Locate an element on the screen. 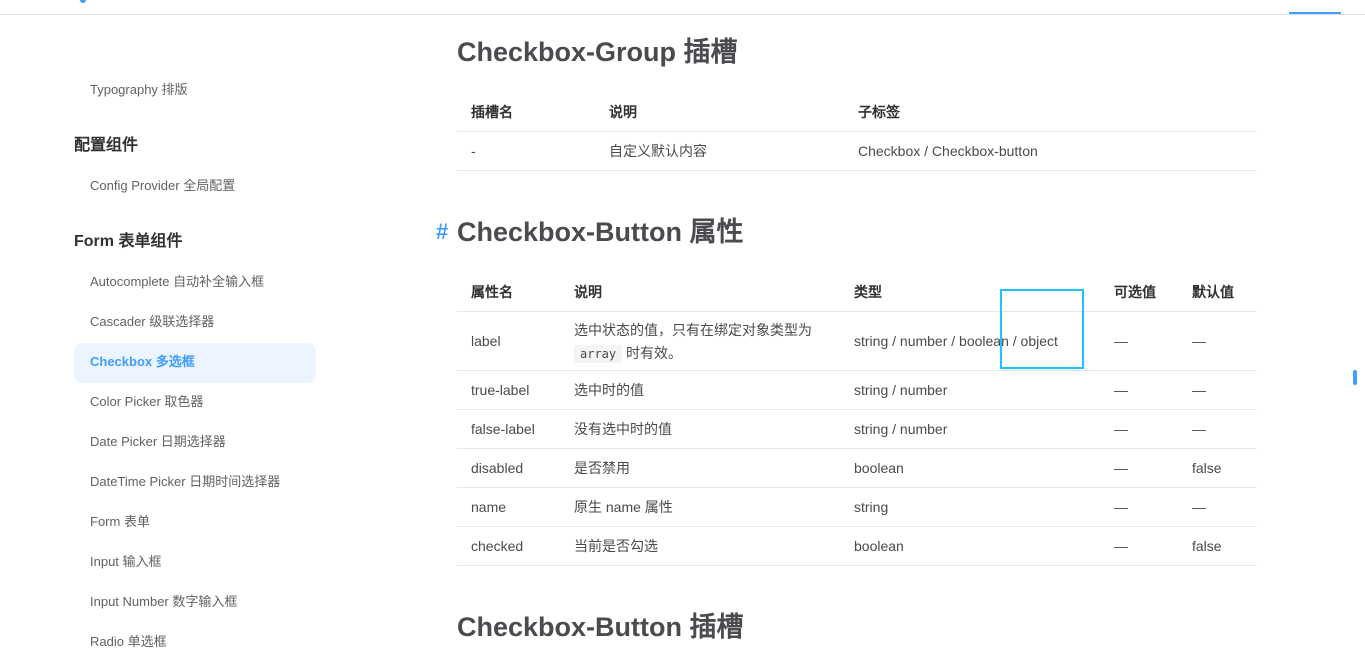 The width and height of the screenshot is (1365, 651). cell-attr-name: disabled is located at coordinates (508, 468).